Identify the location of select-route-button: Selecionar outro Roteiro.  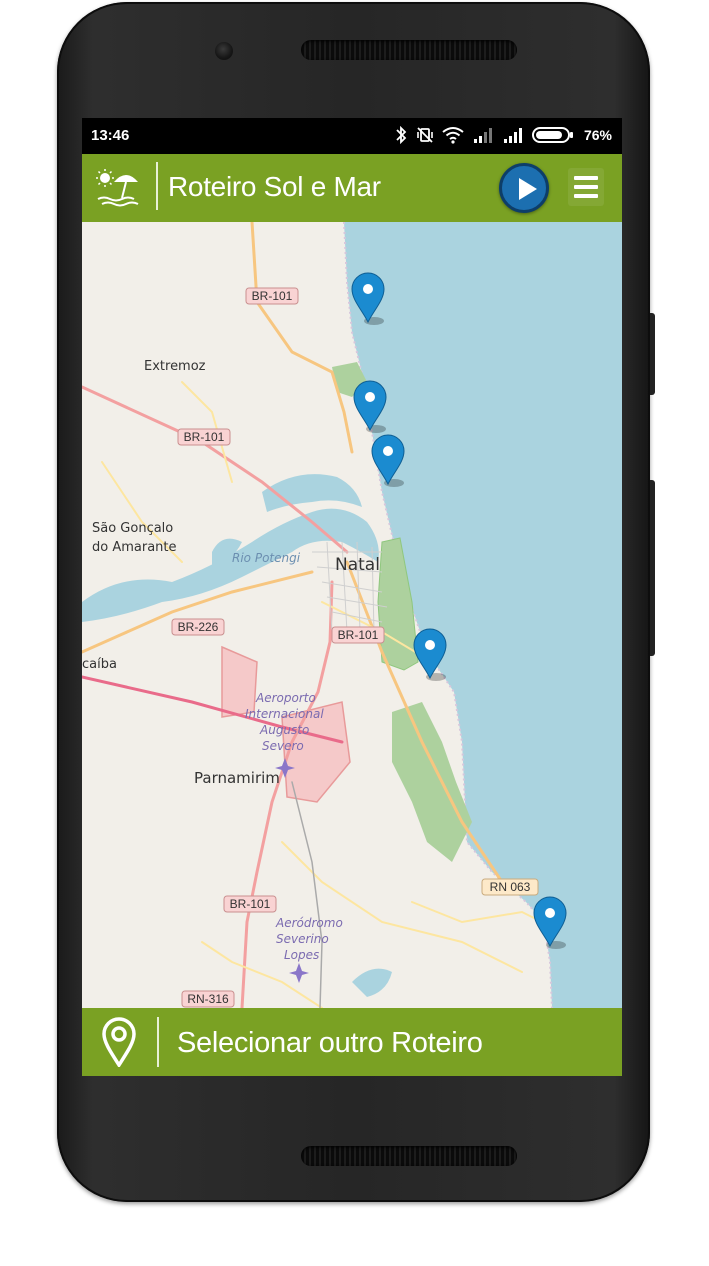
(352, 1042).